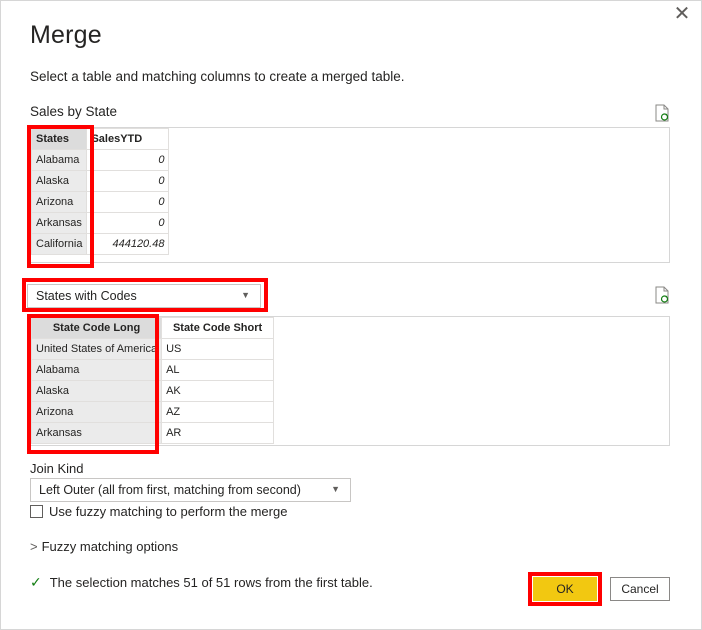 The image size is (702, 630). What do you see at coordinates (218, 328) in the screenshot?
I see `column-header-state-code-short: State Code Short` at bounding box center [218, 328].